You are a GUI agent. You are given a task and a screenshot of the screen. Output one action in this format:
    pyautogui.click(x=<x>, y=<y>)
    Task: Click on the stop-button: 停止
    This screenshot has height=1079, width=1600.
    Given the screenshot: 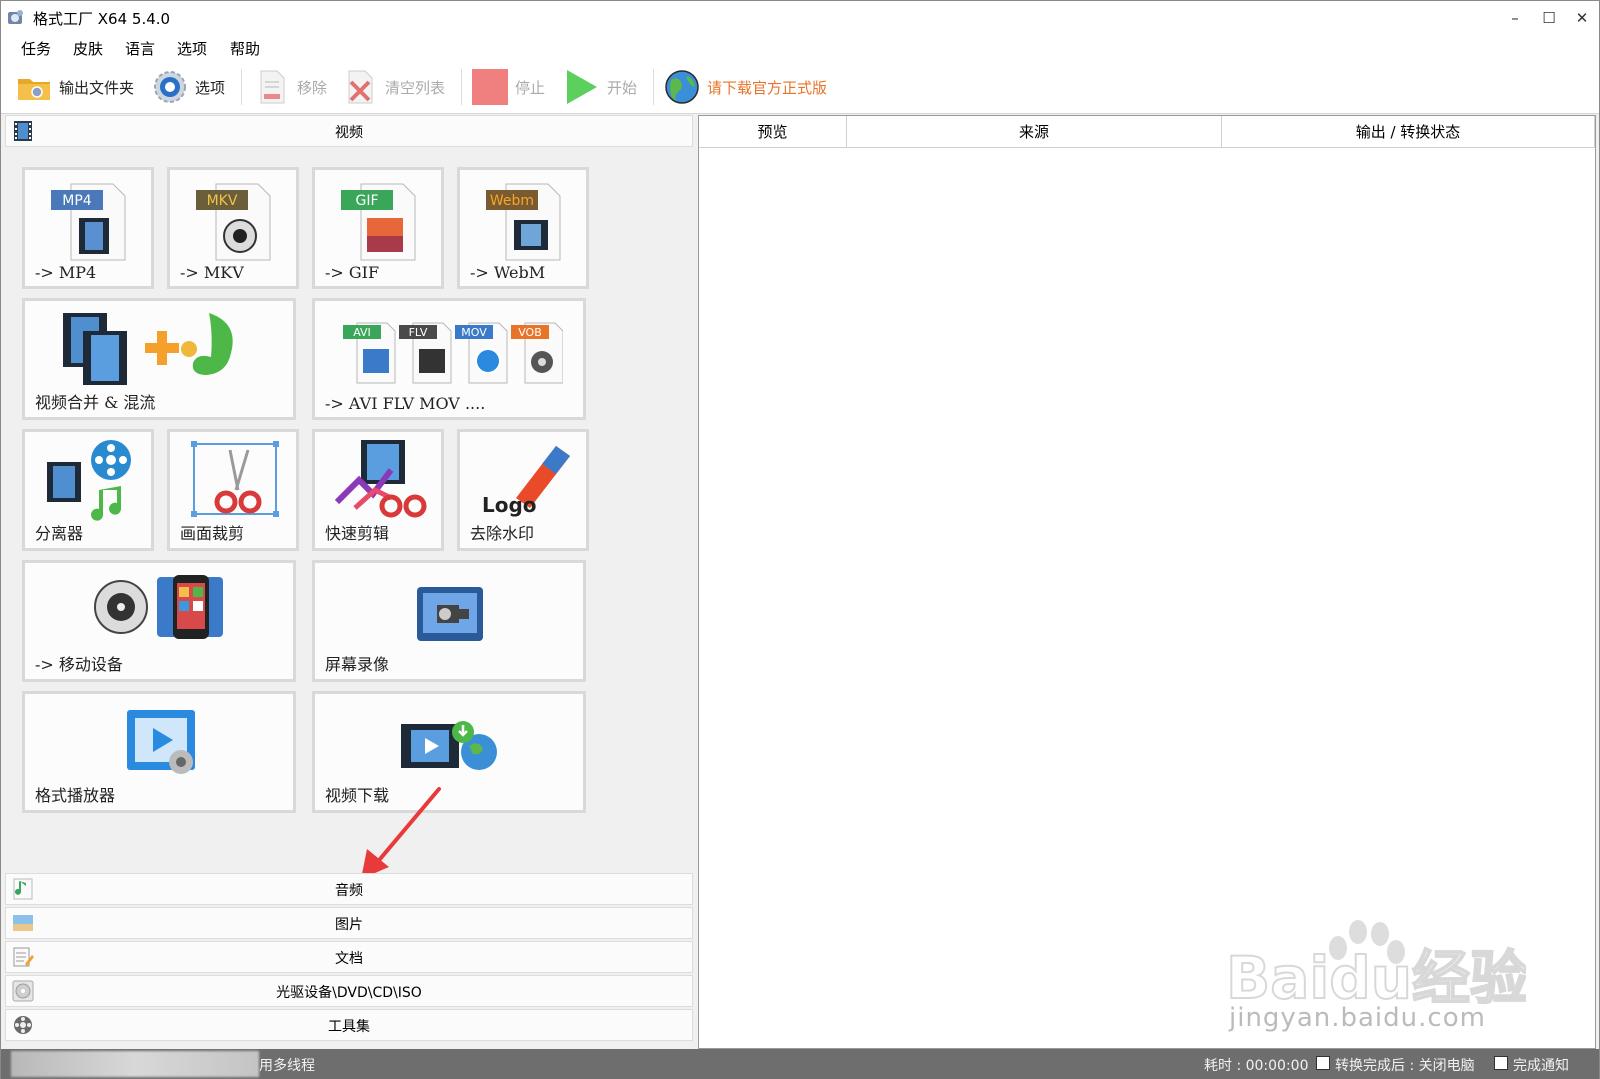 What is the action you would take?
    pyautogui.click(x=508, y=87)
    